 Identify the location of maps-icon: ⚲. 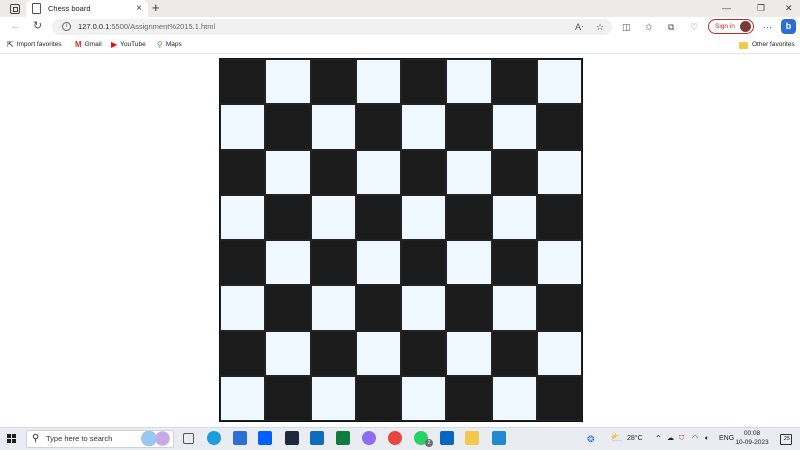
(160, 44).